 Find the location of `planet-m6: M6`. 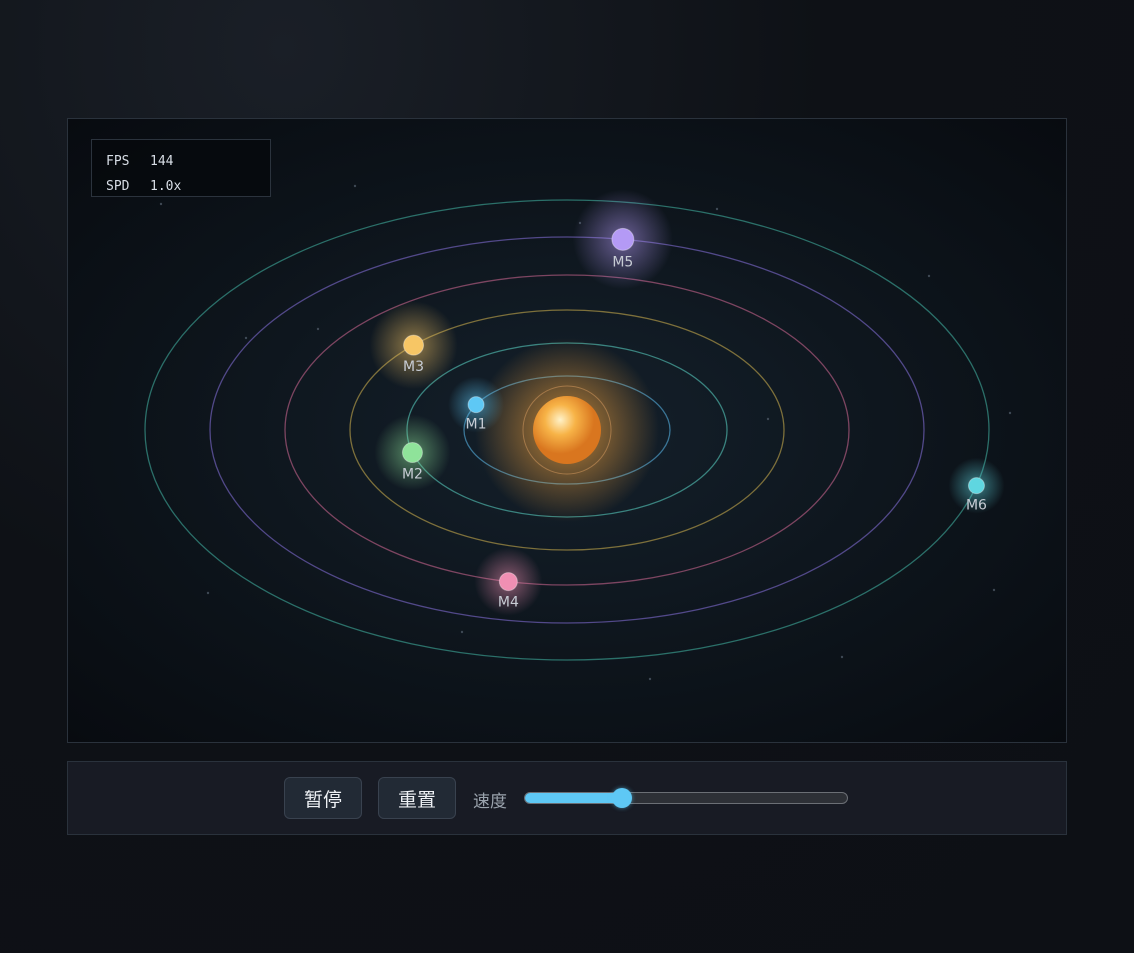

planet-m6: M6 is located at coordinates (976, 485).